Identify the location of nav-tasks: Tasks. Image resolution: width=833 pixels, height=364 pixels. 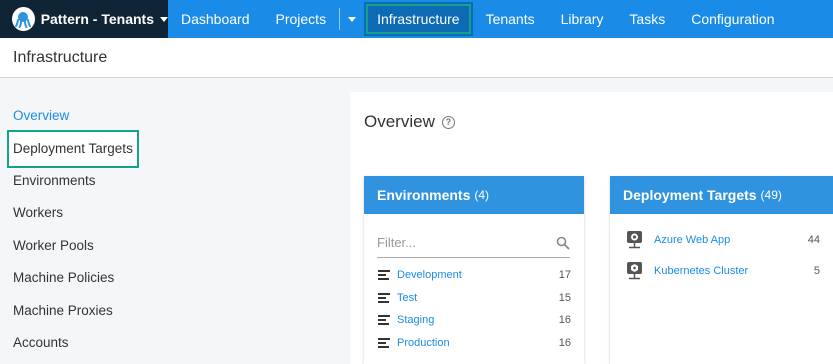
(647, 19).